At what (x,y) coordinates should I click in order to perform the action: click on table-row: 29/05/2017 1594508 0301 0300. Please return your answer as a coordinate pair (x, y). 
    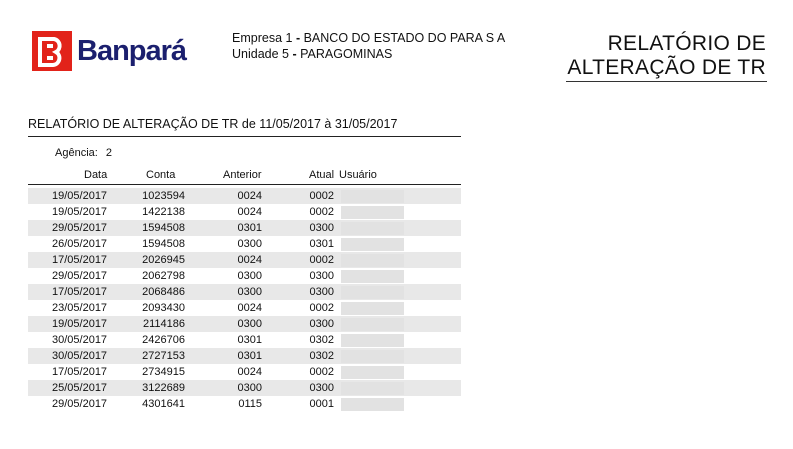
    Looking at the image, I should click on (244, 228).